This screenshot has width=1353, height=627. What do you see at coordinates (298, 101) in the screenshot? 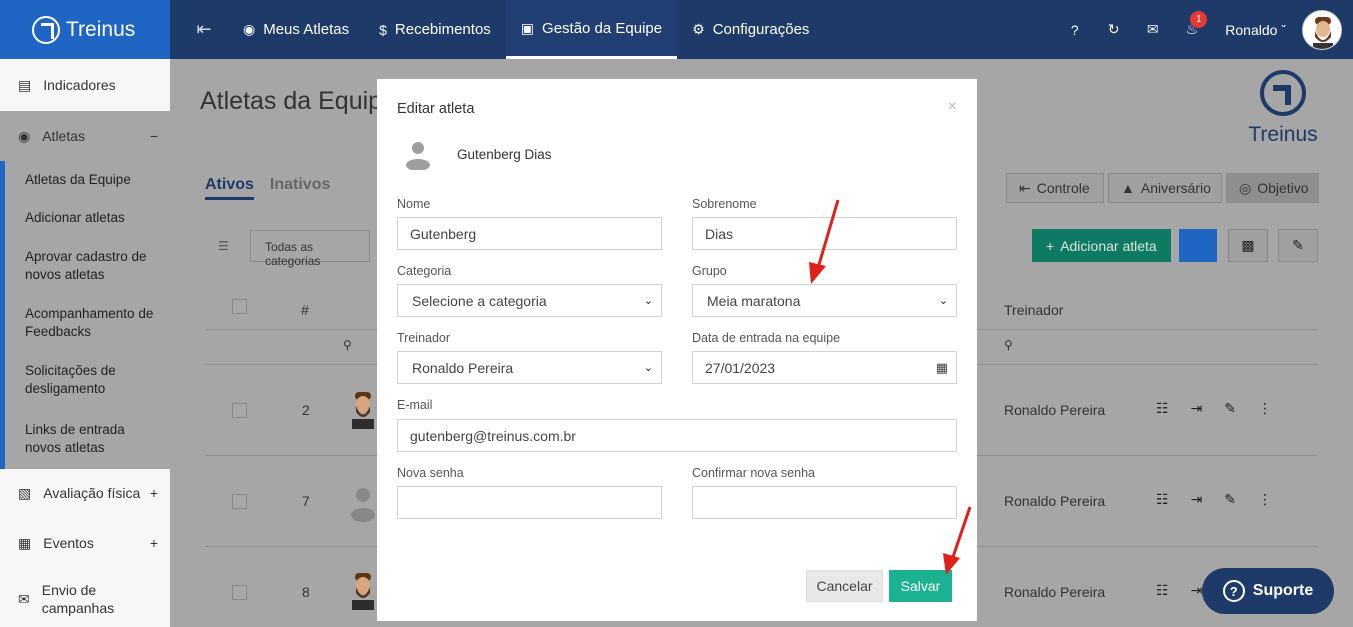
I see `page-title: Atletas da Equipe` at bounding box center [298, 101].